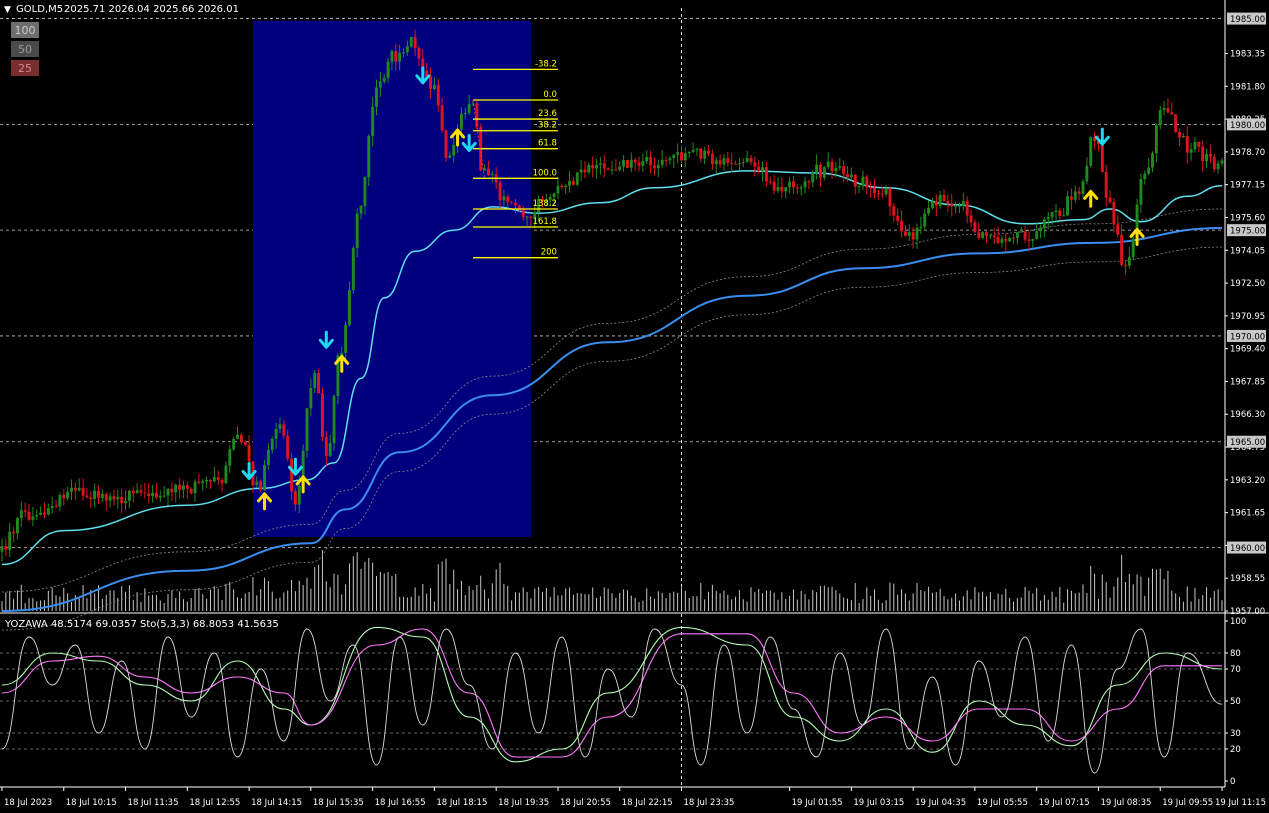  What do you see at coordinates (1125, 803) in the screenshot?
I see `time-tick-label: 19 Jul 08:35` at bounding box center [1125, 803].